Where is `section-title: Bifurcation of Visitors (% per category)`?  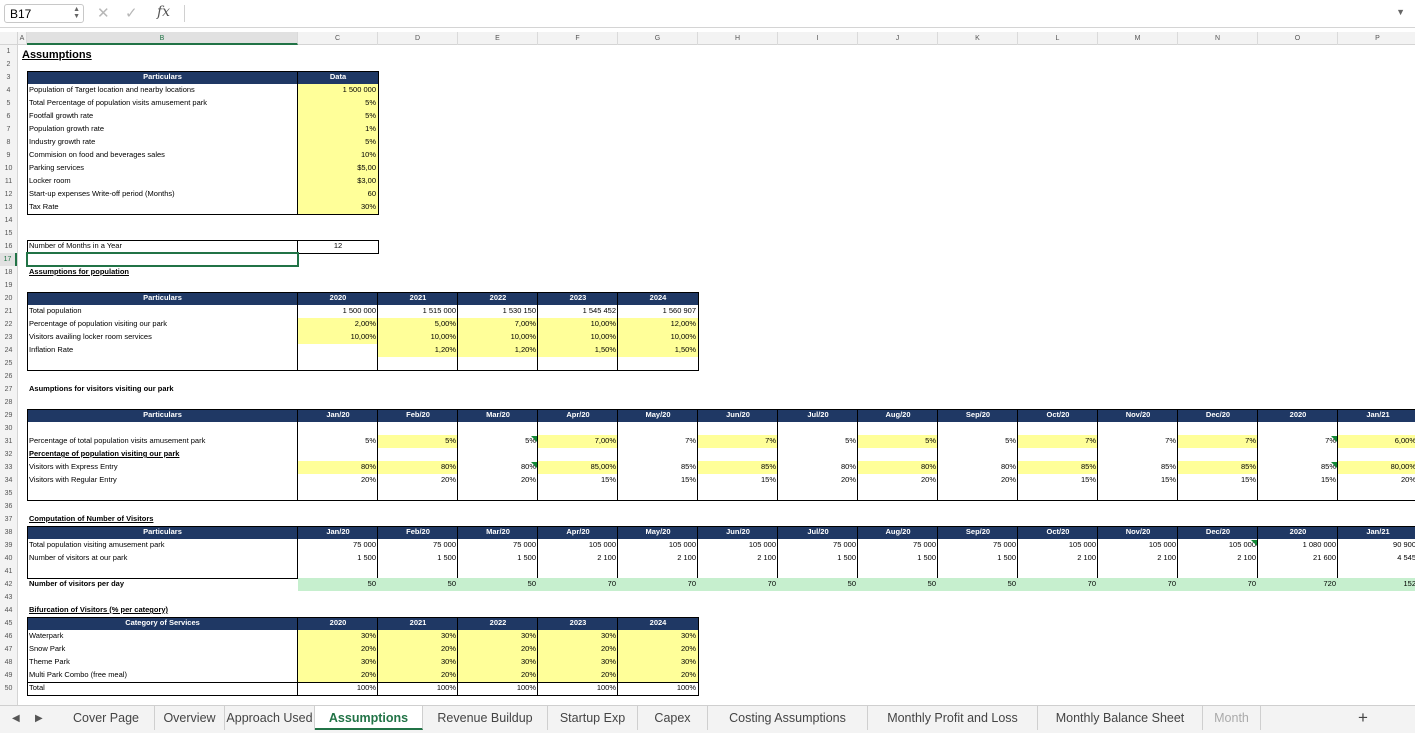
section-title: Bifurcation of Visitors (% per category) is located at coordinates (162, 610).